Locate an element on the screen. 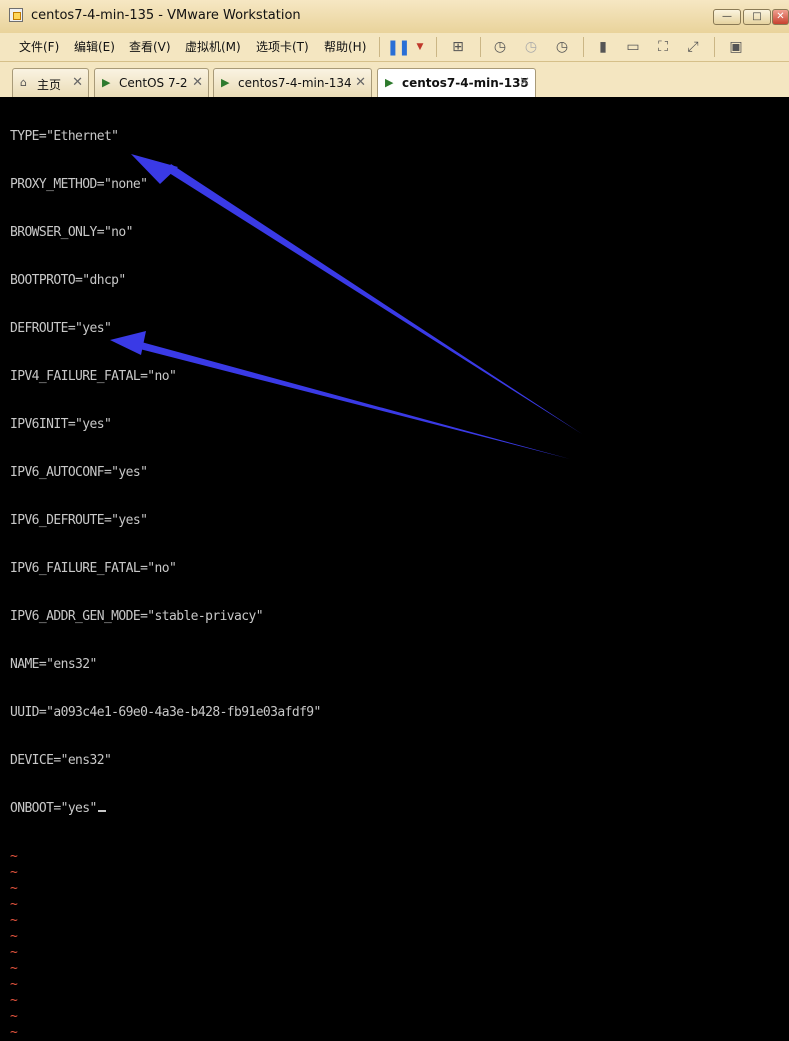 Image resolution: width=789 pixels, height=1041 pixels. console-view-icon: ▣ is located at coordinates (736, 47).